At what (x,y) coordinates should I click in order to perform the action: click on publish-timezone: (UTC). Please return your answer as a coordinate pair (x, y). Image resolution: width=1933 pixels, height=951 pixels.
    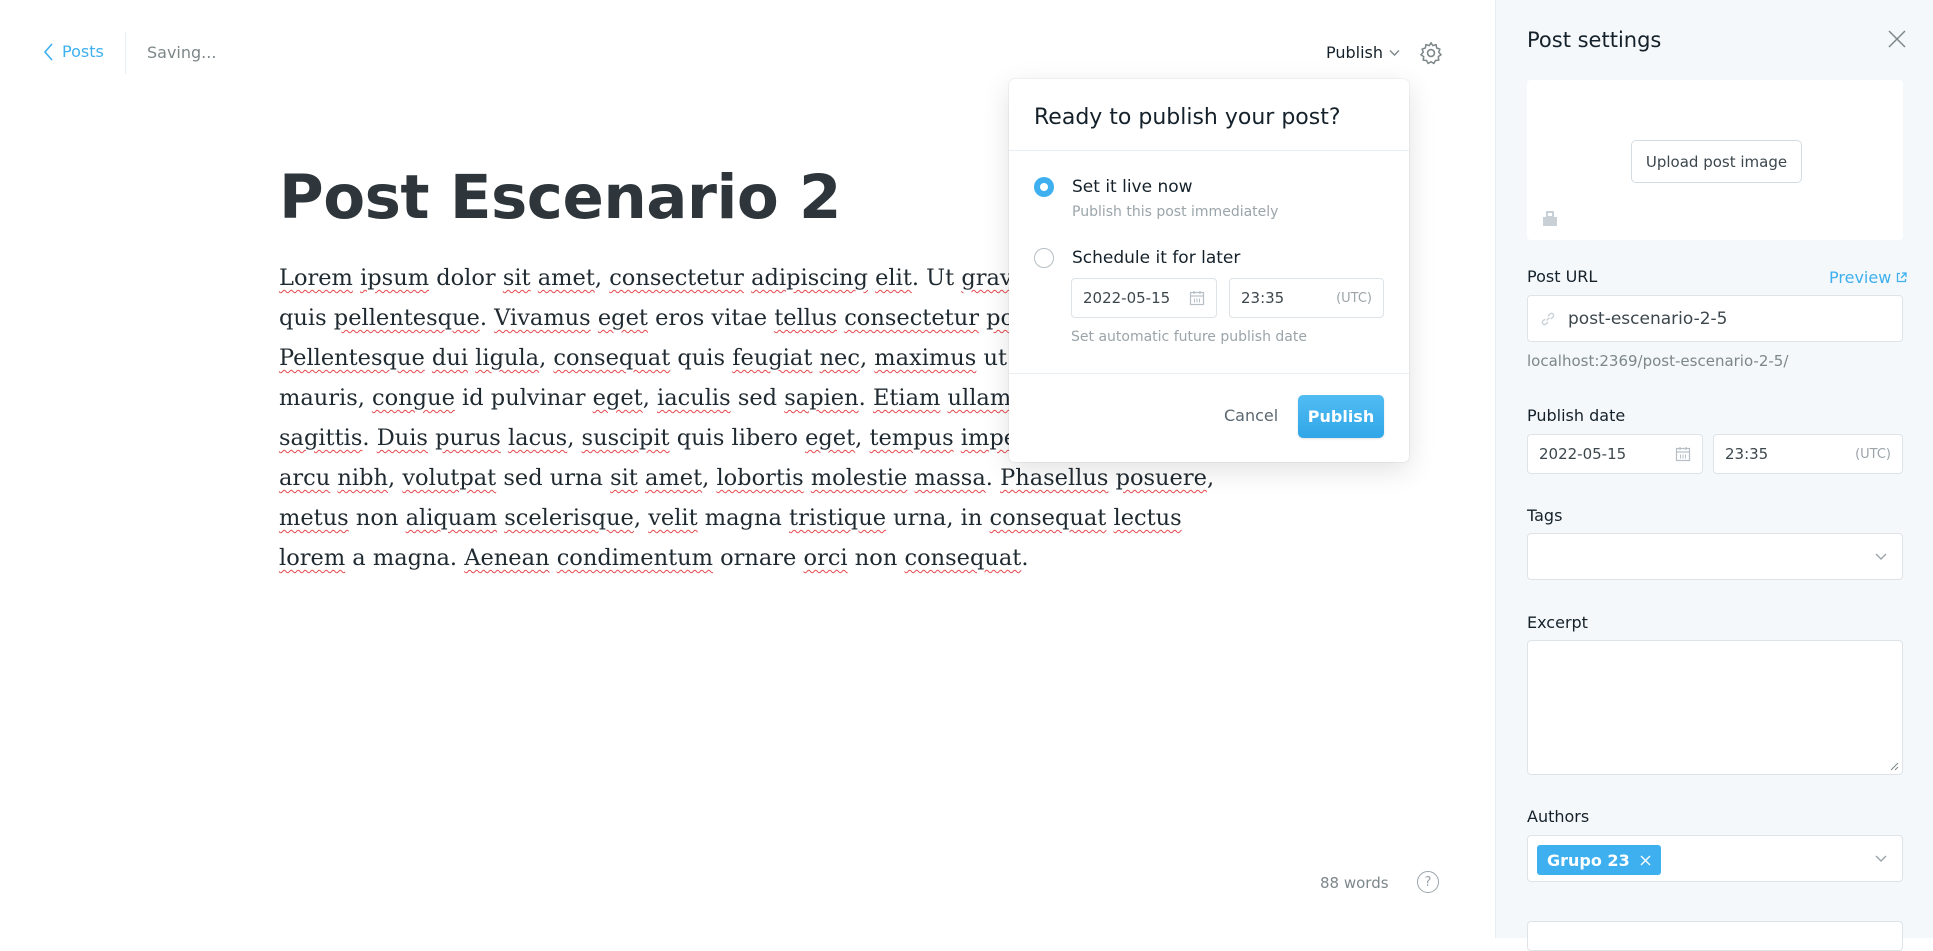
    Looking at the image, I should click on (1873, 454).